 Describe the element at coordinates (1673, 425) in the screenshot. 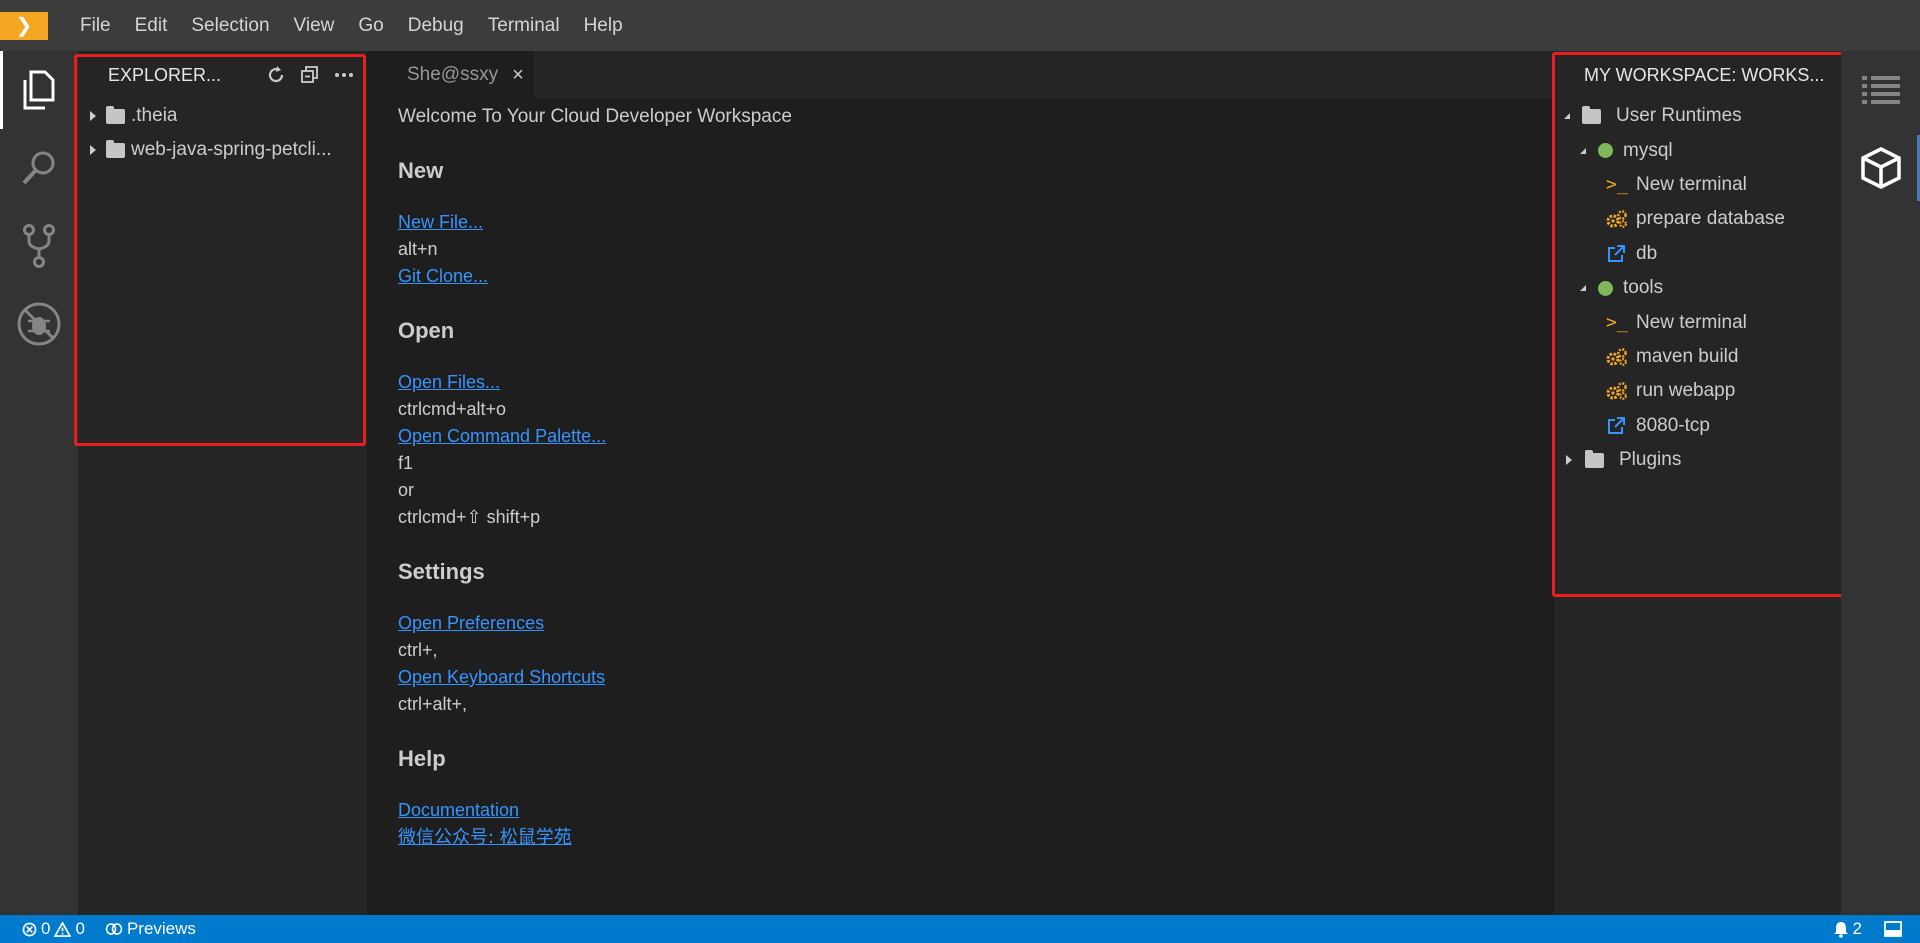

I see `endpoint-label: 8080-tcp` at that location.